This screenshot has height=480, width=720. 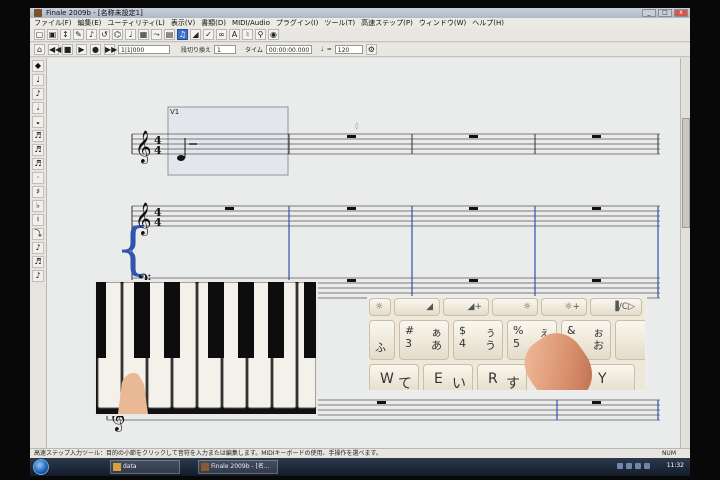 I want to click on menu-speedy-entry: 高速ステップ(P), so click(x=387, y=23).